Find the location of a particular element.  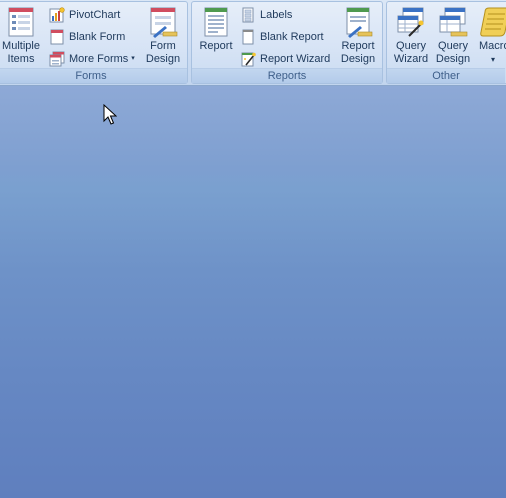

reports-group-title: Reports is located at coordinates (287, 75).